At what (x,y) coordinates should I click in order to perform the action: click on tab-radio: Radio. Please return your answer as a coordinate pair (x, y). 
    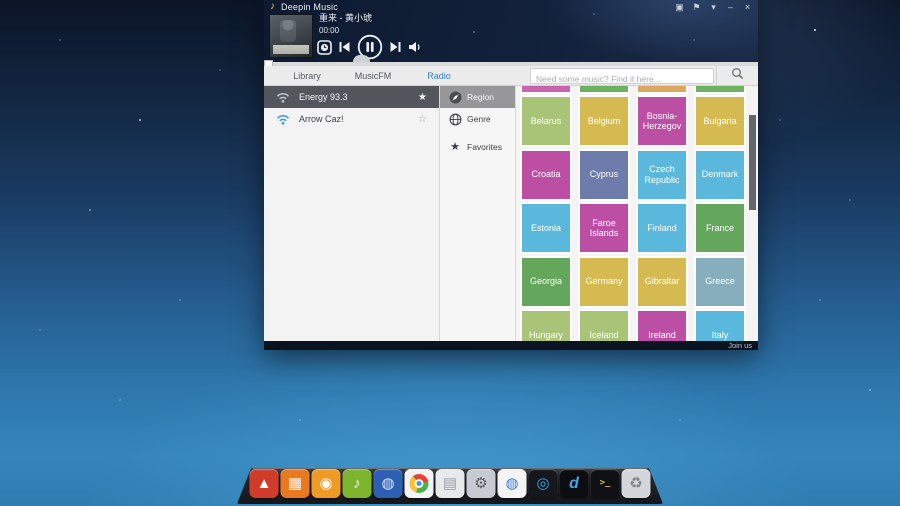
    Looking at the image, I should click on (439, 76).